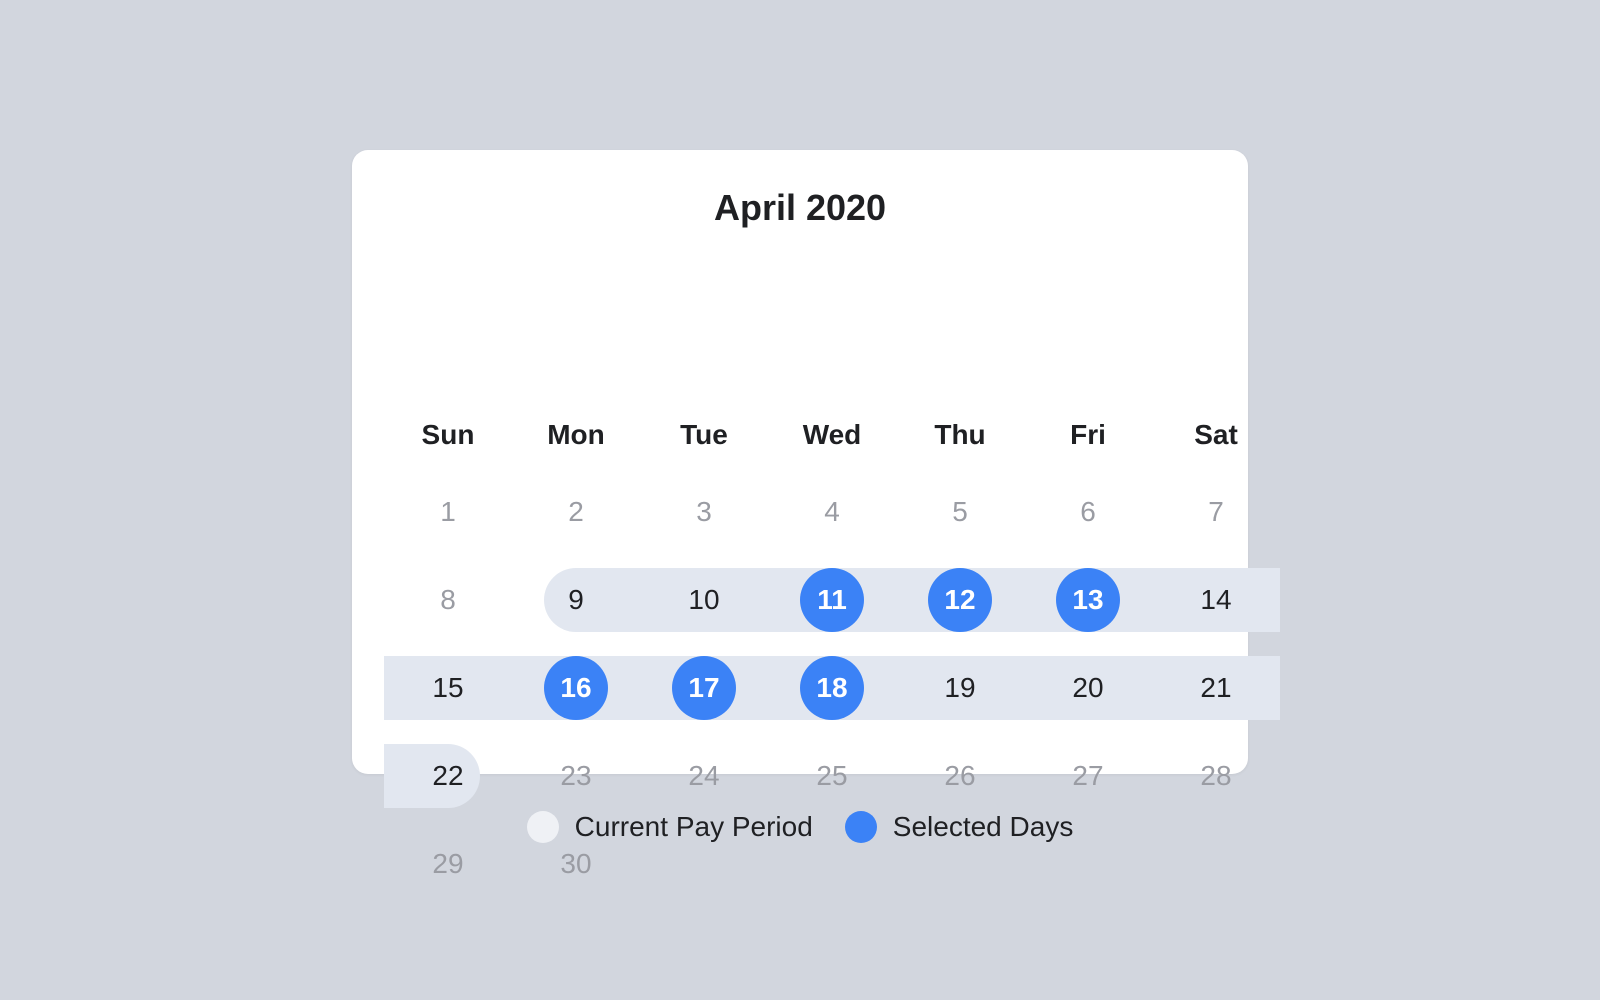  I want to click on day-13: 13, so click(1088, 600).